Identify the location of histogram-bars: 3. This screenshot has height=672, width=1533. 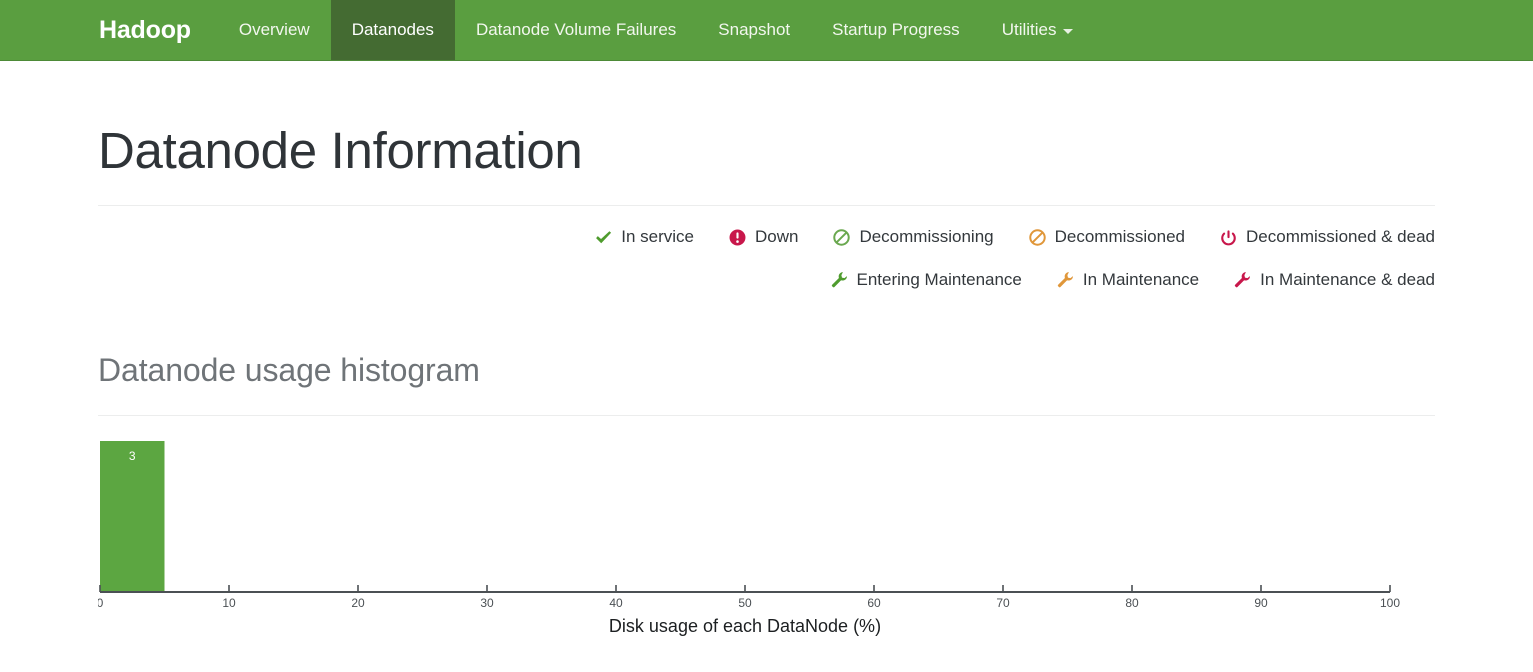
(132, 517).